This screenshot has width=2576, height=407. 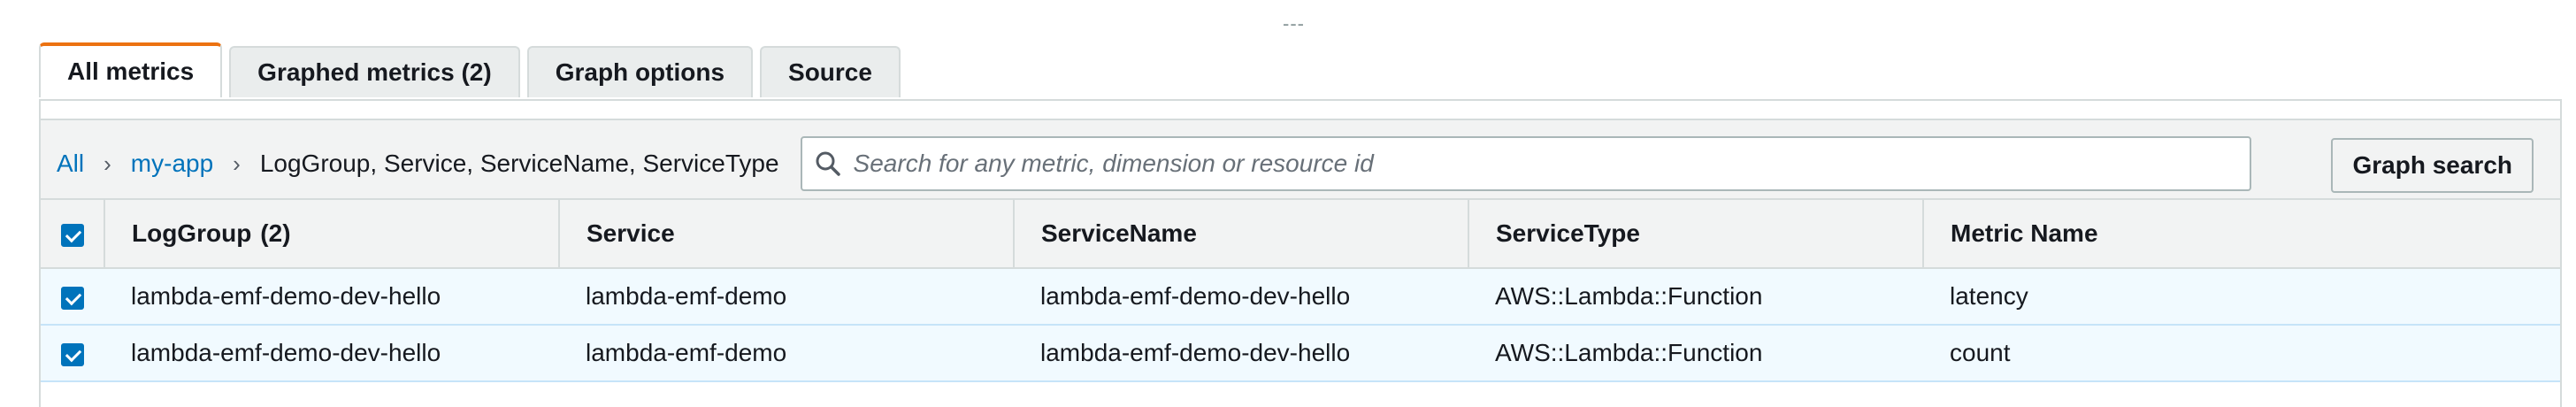 What do you see at coordinates (1294, 24) in the screenshot?
I see `panel-resize-handle: ---` at bounding box center [1294, 24].